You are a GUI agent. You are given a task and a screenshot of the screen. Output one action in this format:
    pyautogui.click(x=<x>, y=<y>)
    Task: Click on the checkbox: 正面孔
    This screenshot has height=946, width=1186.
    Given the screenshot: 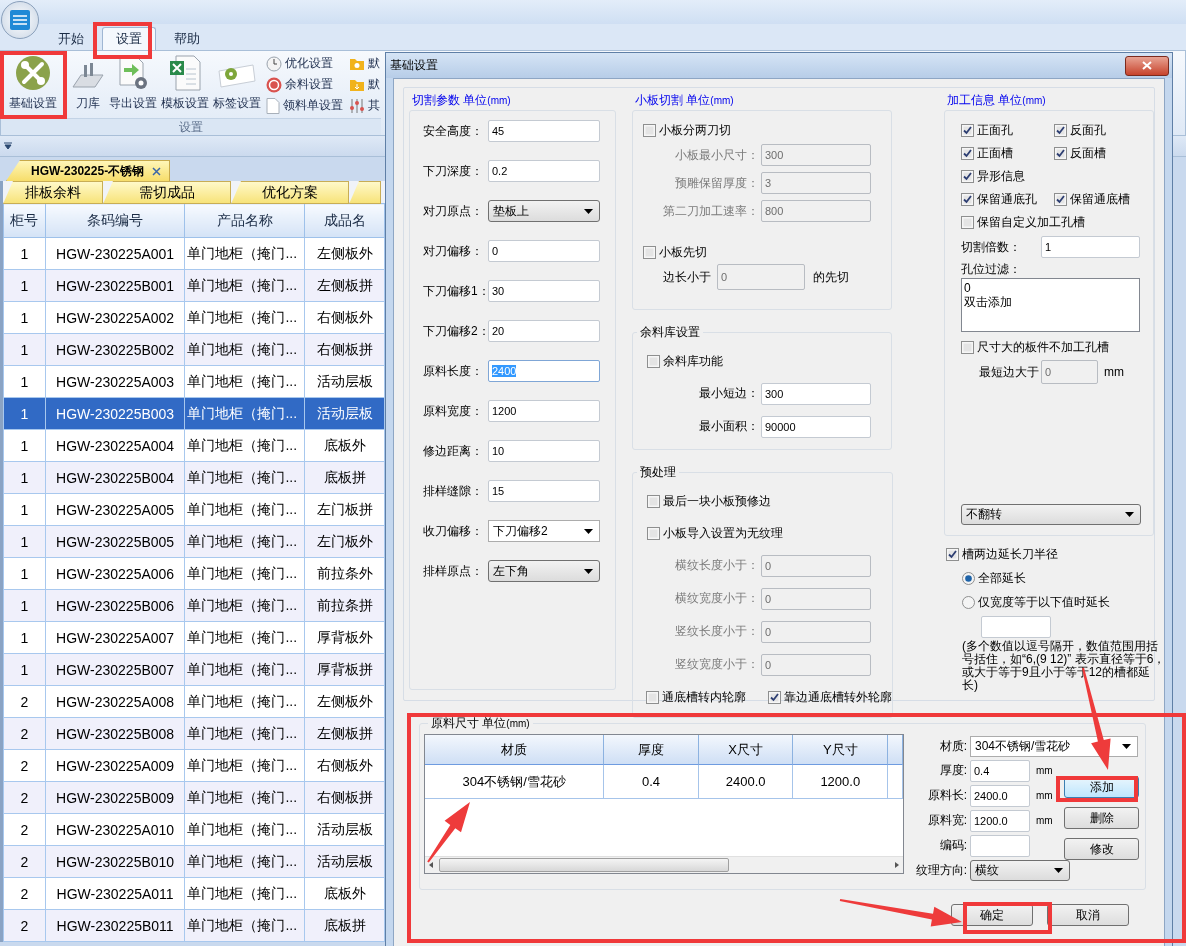 What is the action you would take?
    pyautogui.click(x=1007, y=130)
    